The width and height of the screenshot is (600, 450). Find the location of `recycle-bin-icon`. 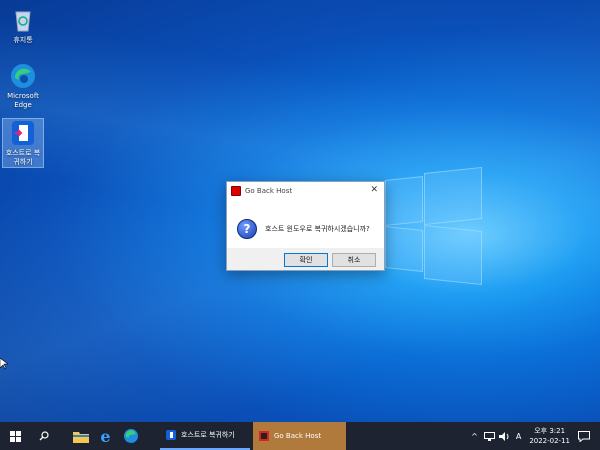

recycle-bin-icon is located at coordinates (23, 20).